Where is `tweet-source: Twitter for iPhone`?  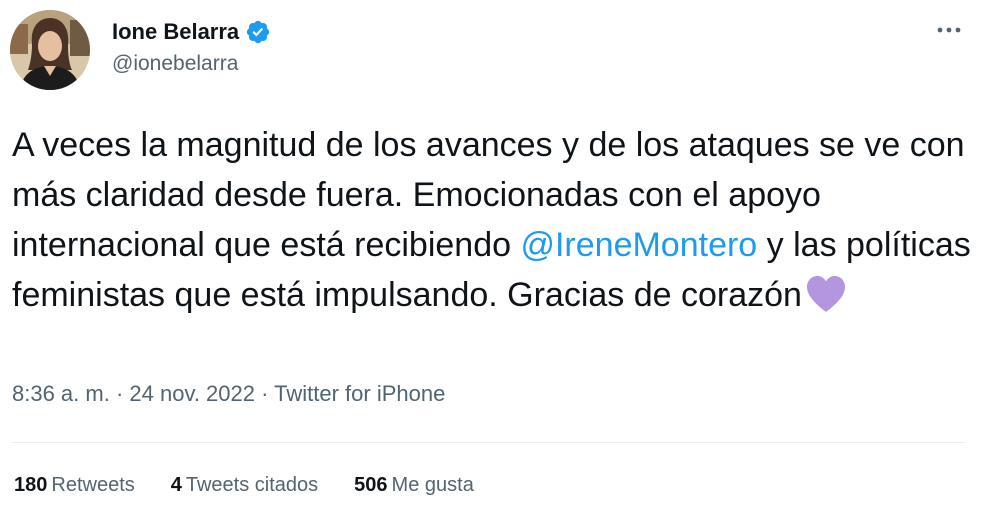 tweet-source: Twitter for iPhone is located at coordinates (359, 393).